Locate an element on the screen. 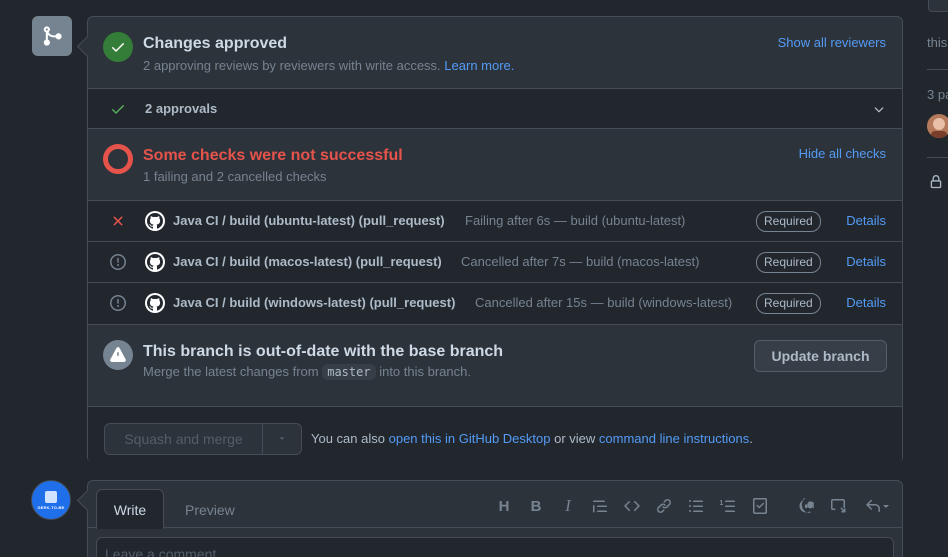 This screenshot has height=557, width=948. sidebar-participants-label: 3 pa is located at coordinates (937, 94).